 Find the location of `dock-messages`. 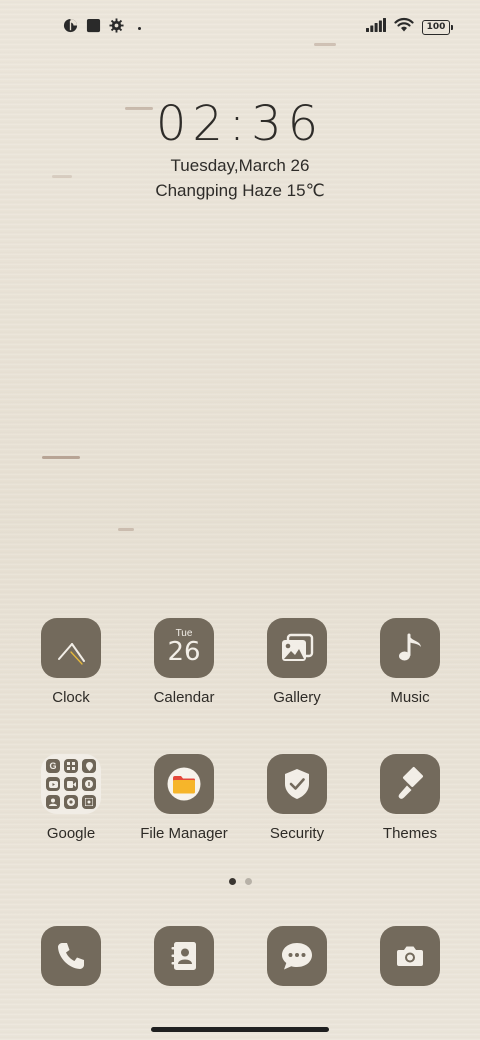

dock-messages is located at coordinates (297, 956).